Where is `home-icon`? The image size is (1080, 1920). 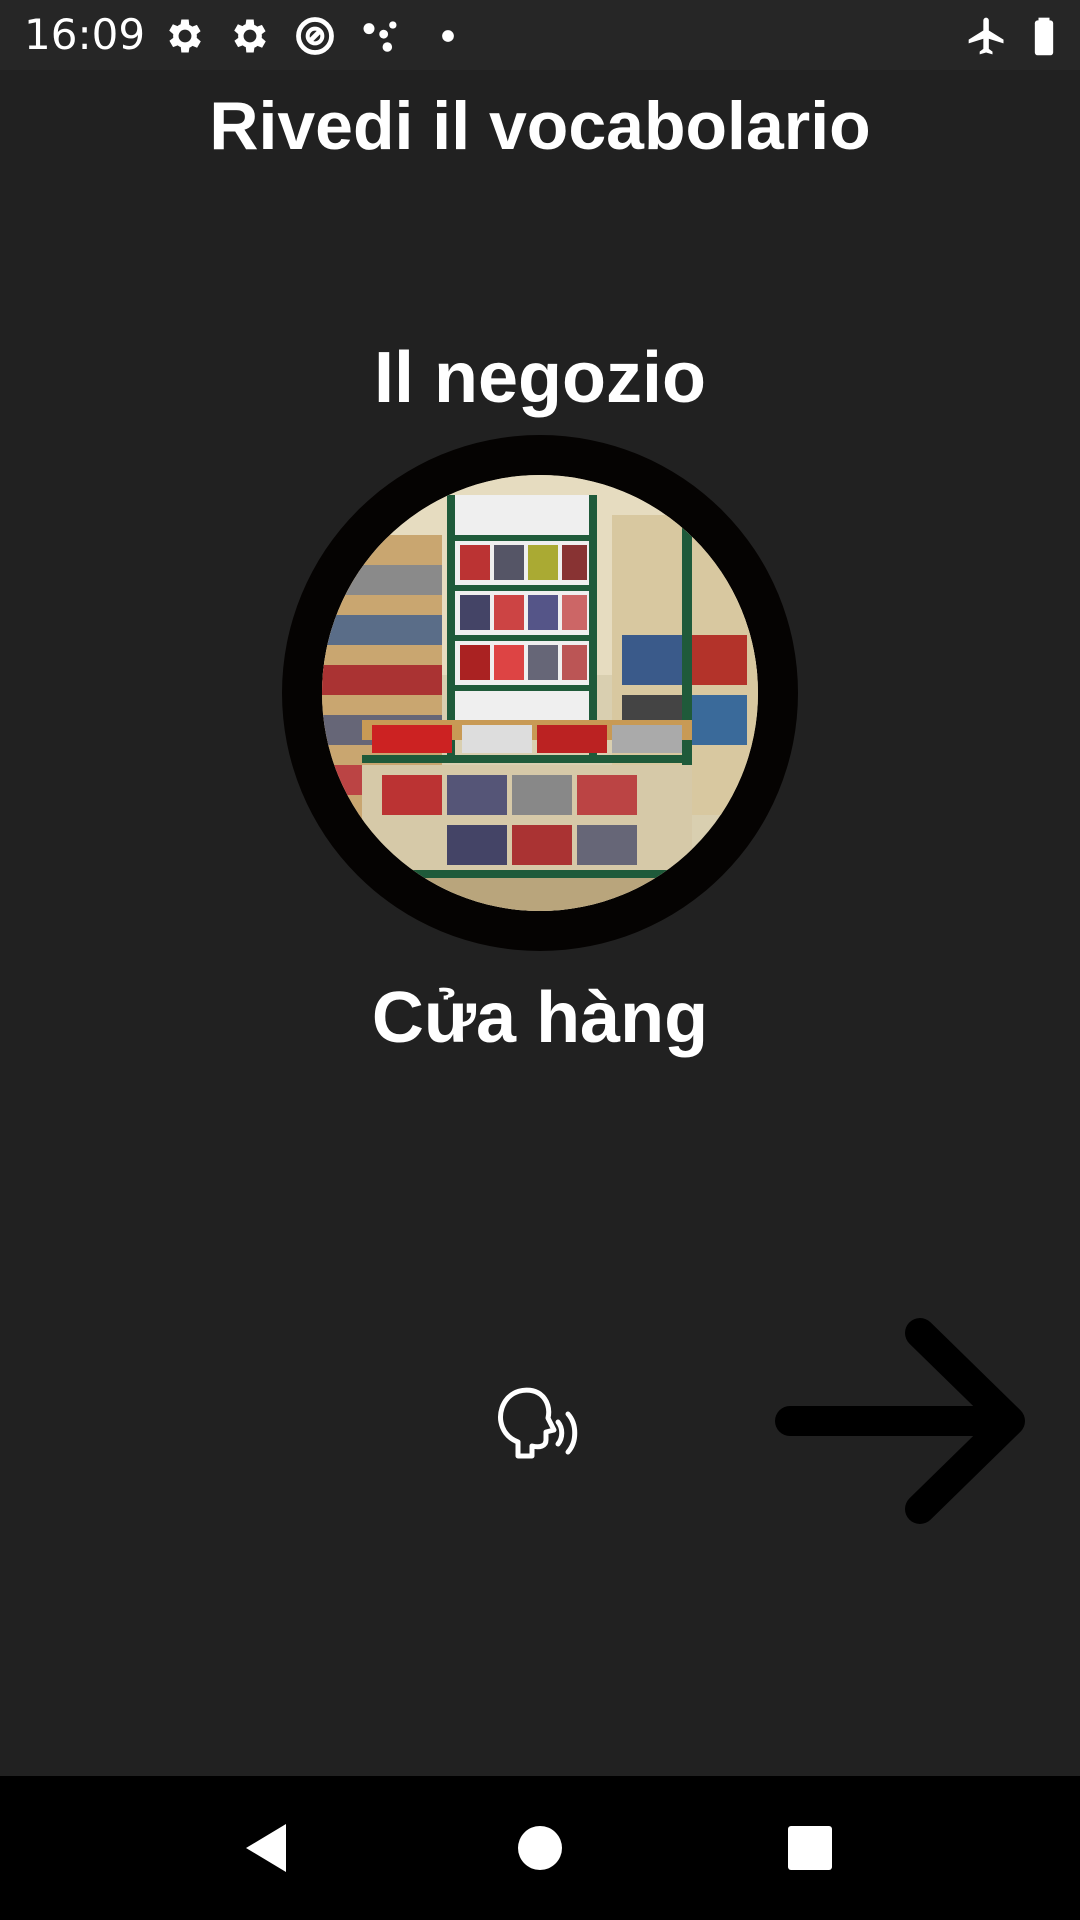
home-icon is located at coordinates (540, 1848).